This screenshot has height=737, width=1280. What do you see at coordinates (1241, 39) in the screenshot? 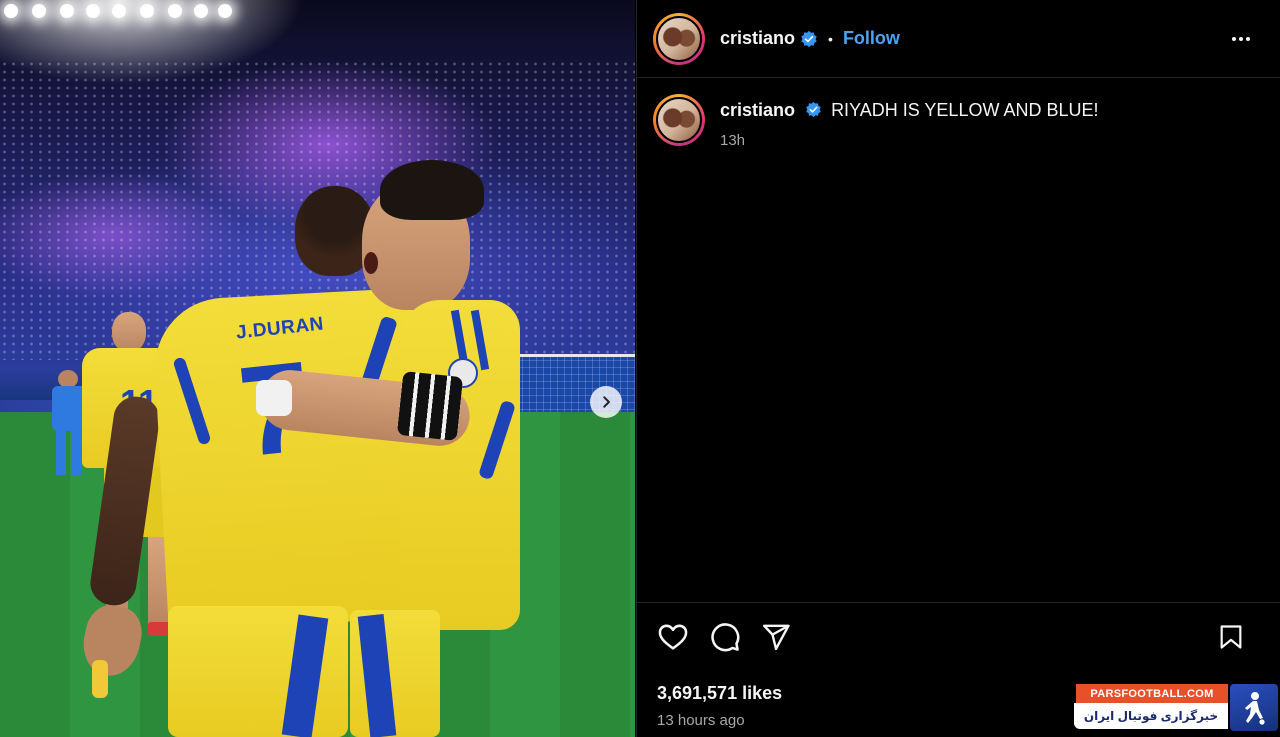
I see `more-options-icon` at bounding box center [1241, 39].